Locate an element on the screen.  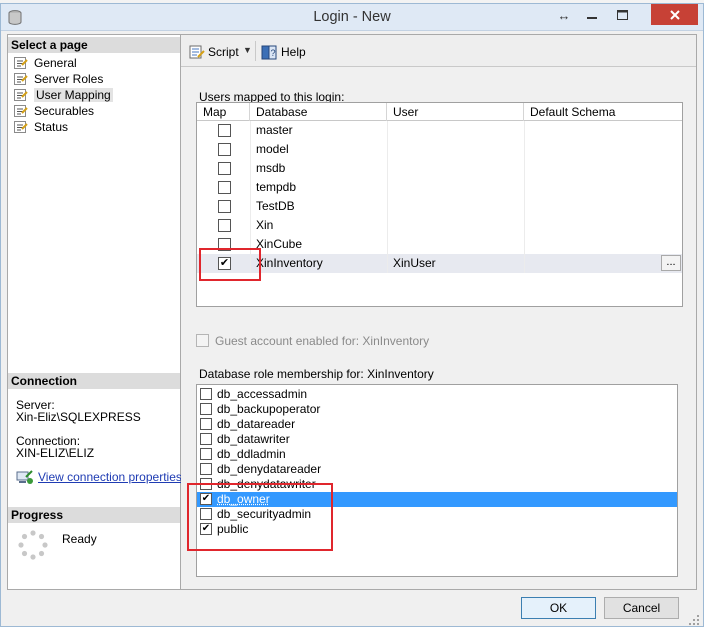
script-button: Script is located at coordinates (214, 52).